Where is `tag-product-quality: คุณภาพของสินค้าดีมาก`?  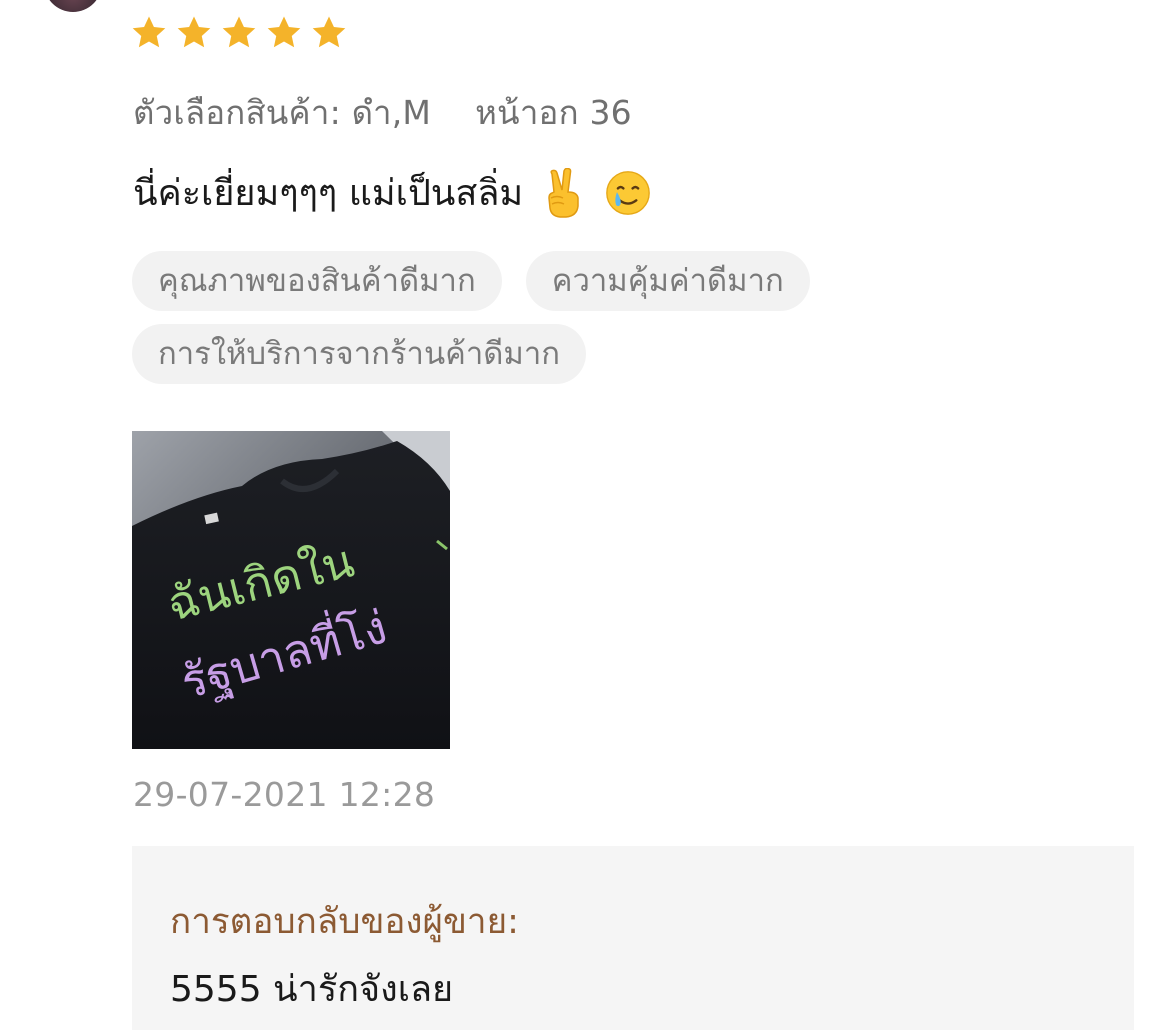
tag-product-quality: คุณภาพของสินค้าดีมาก is located at coordinates (317, 281).